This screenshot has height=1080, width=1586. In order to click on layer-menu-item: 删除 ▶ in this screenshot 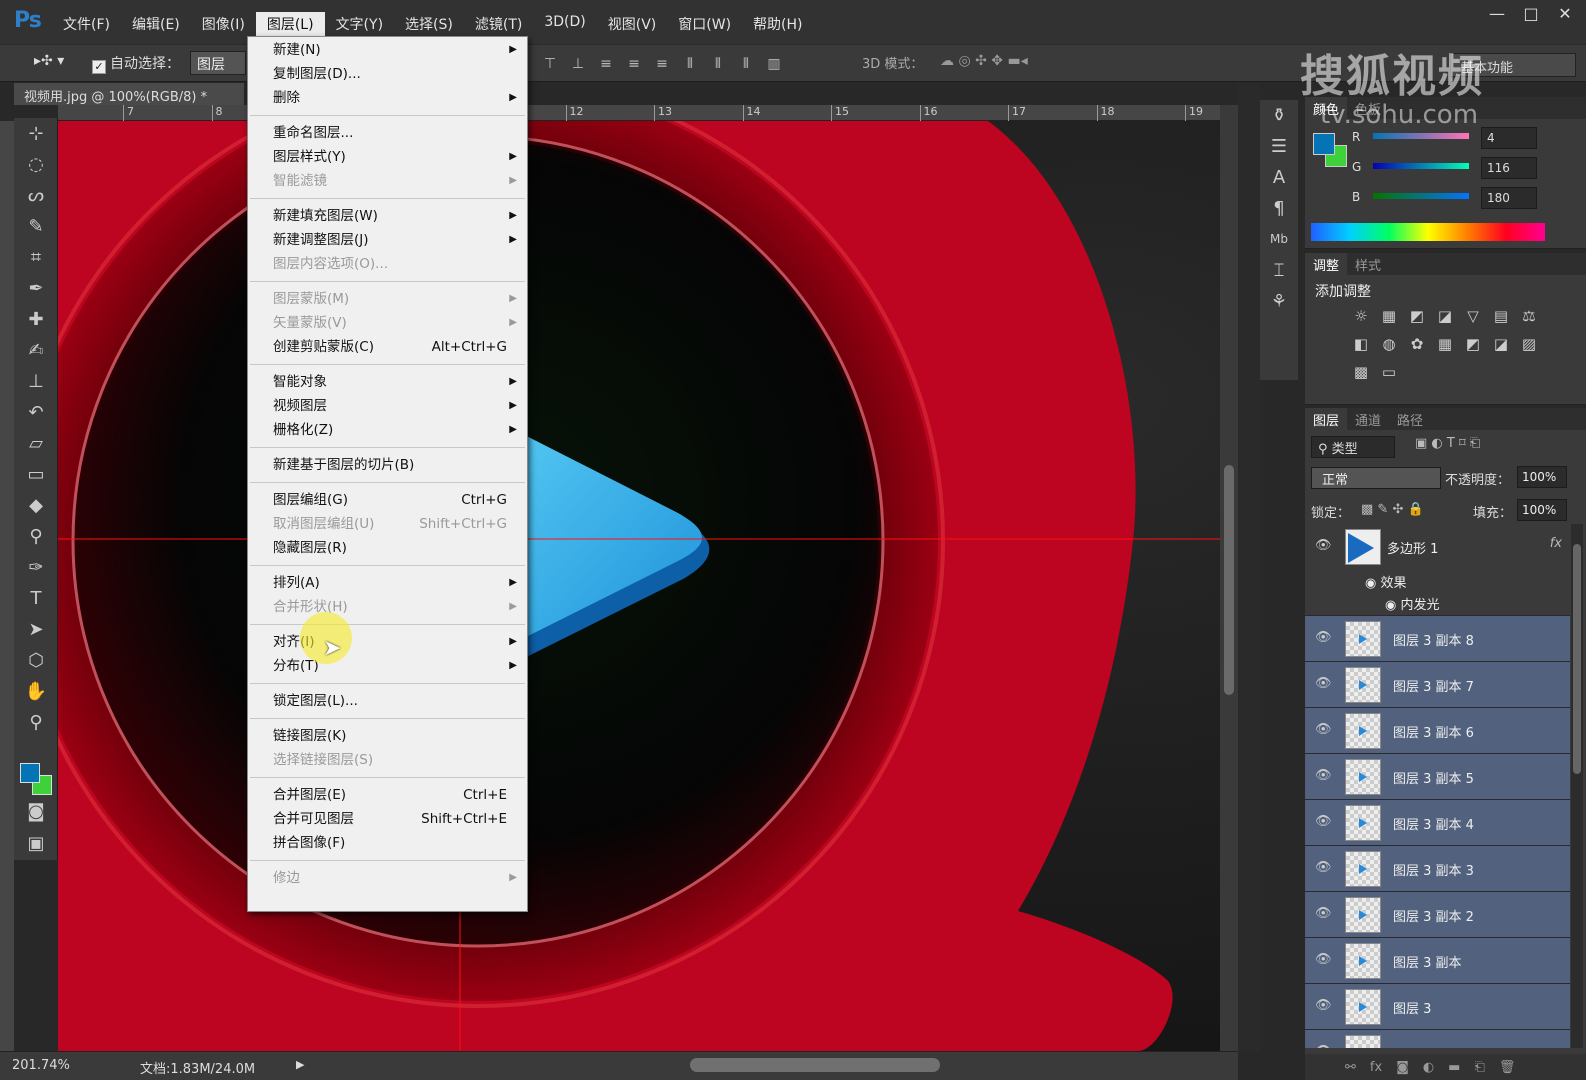, I will do `click(387, 98)`.